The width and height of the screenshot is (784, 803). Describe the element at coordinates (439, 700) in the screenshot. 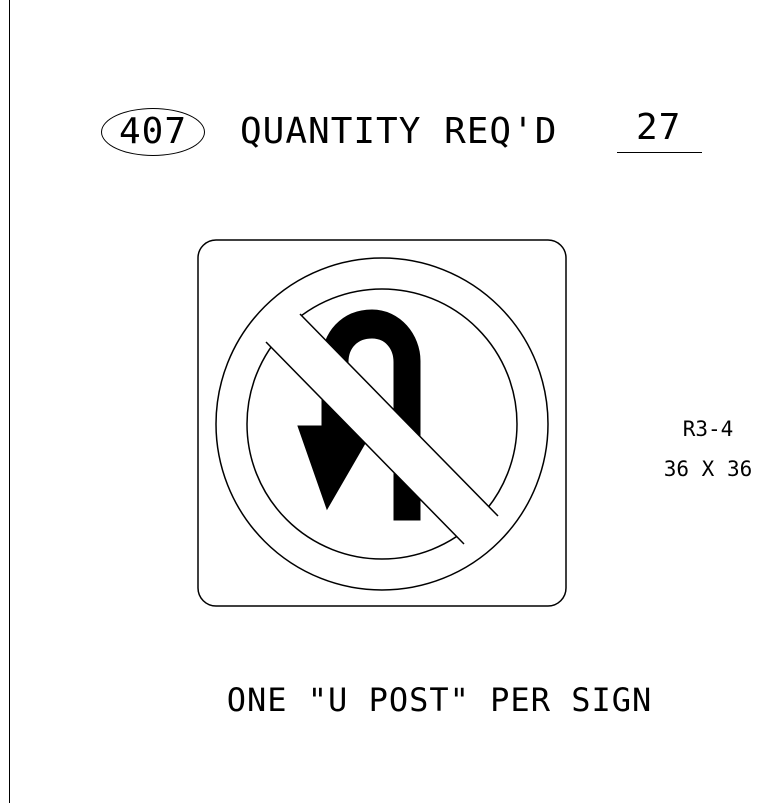

I see `post-note: ONE "U POST" PER SIGN` at that location.